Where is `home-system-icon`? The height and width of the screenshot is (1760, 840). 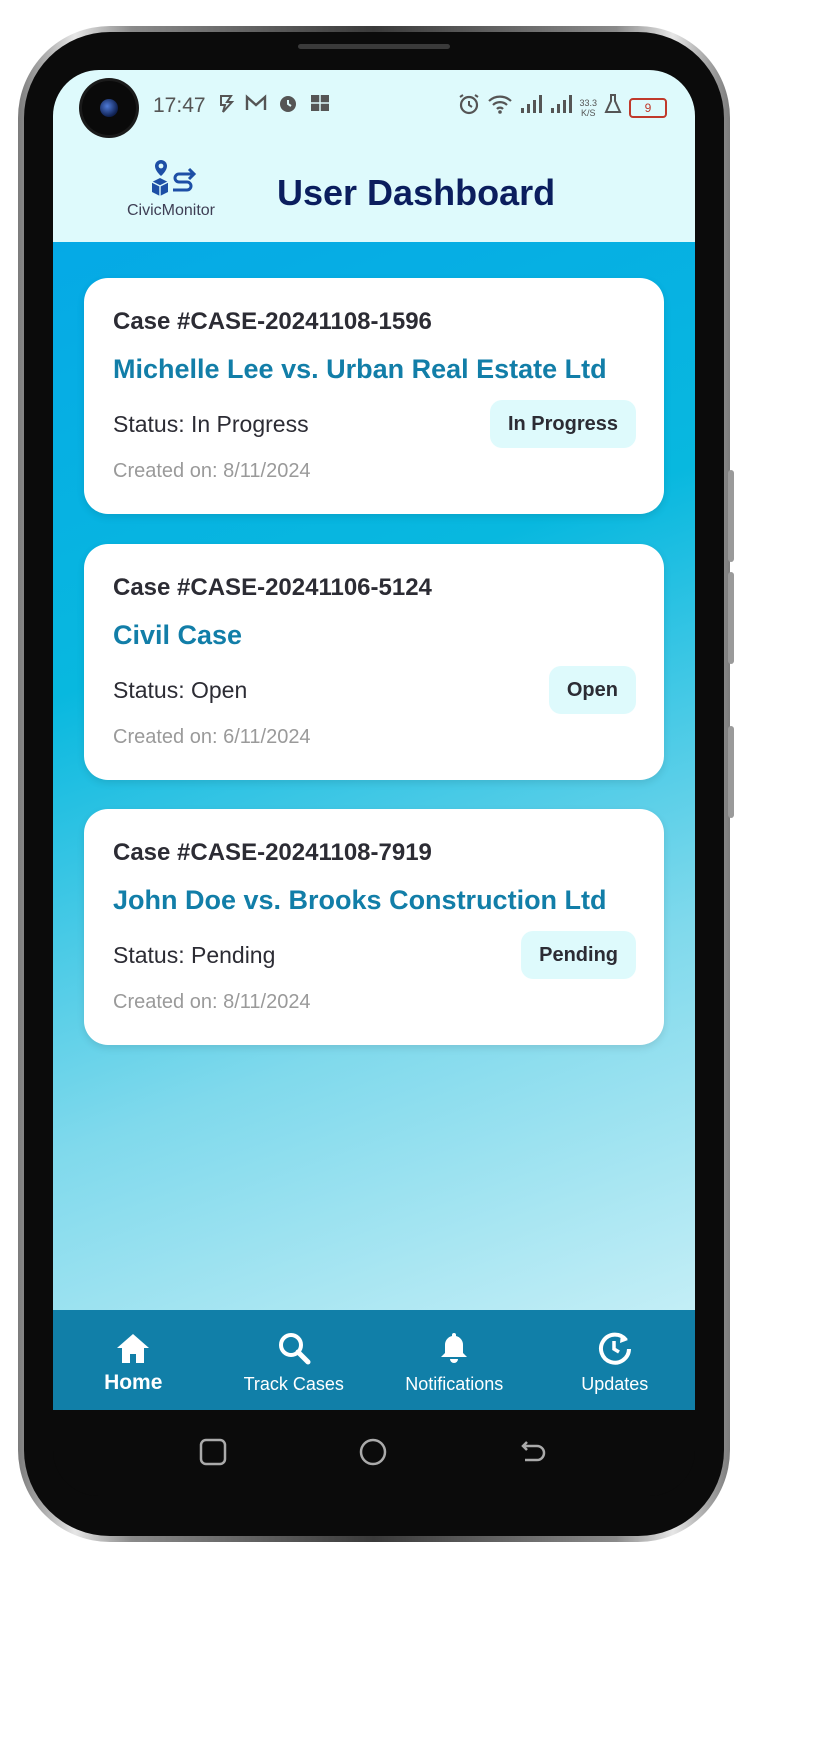
home-system-icon is located at coordinates (373, 1452).